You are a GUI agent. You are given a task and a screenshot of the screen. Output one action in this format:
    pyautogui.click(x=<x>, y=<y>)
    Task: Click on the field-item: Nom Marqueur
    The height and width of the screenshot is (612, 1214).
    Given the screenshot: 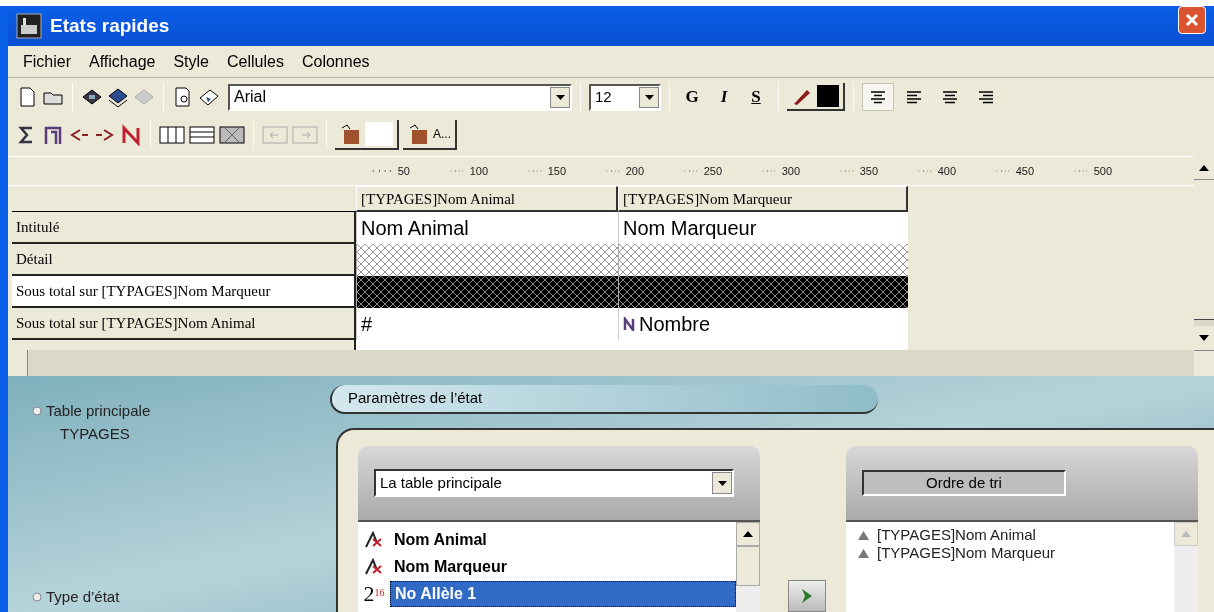 What is the action you would take?
    pyautogui.click(x=563, y=566)
    